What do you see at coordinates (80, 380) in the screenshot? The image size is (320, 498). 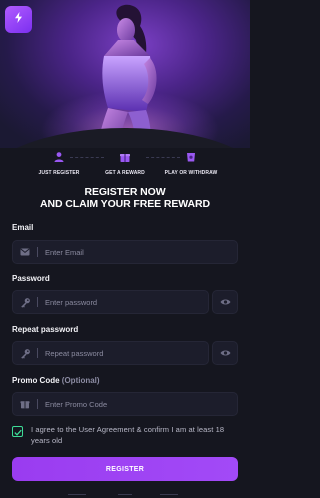 I see `optional-hint: (Optional)` at bounding box center [80, 380].